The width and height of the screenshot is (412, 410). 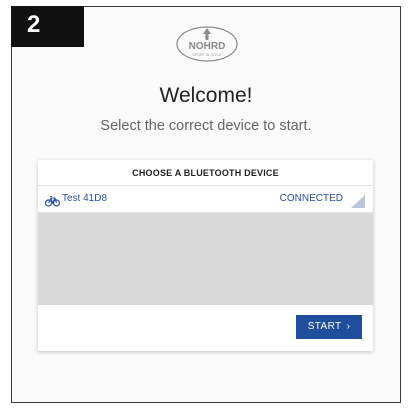 I want to click on nohrd-logo: NOHRD SPORT IN STYLE, so click(x=207, y=44).